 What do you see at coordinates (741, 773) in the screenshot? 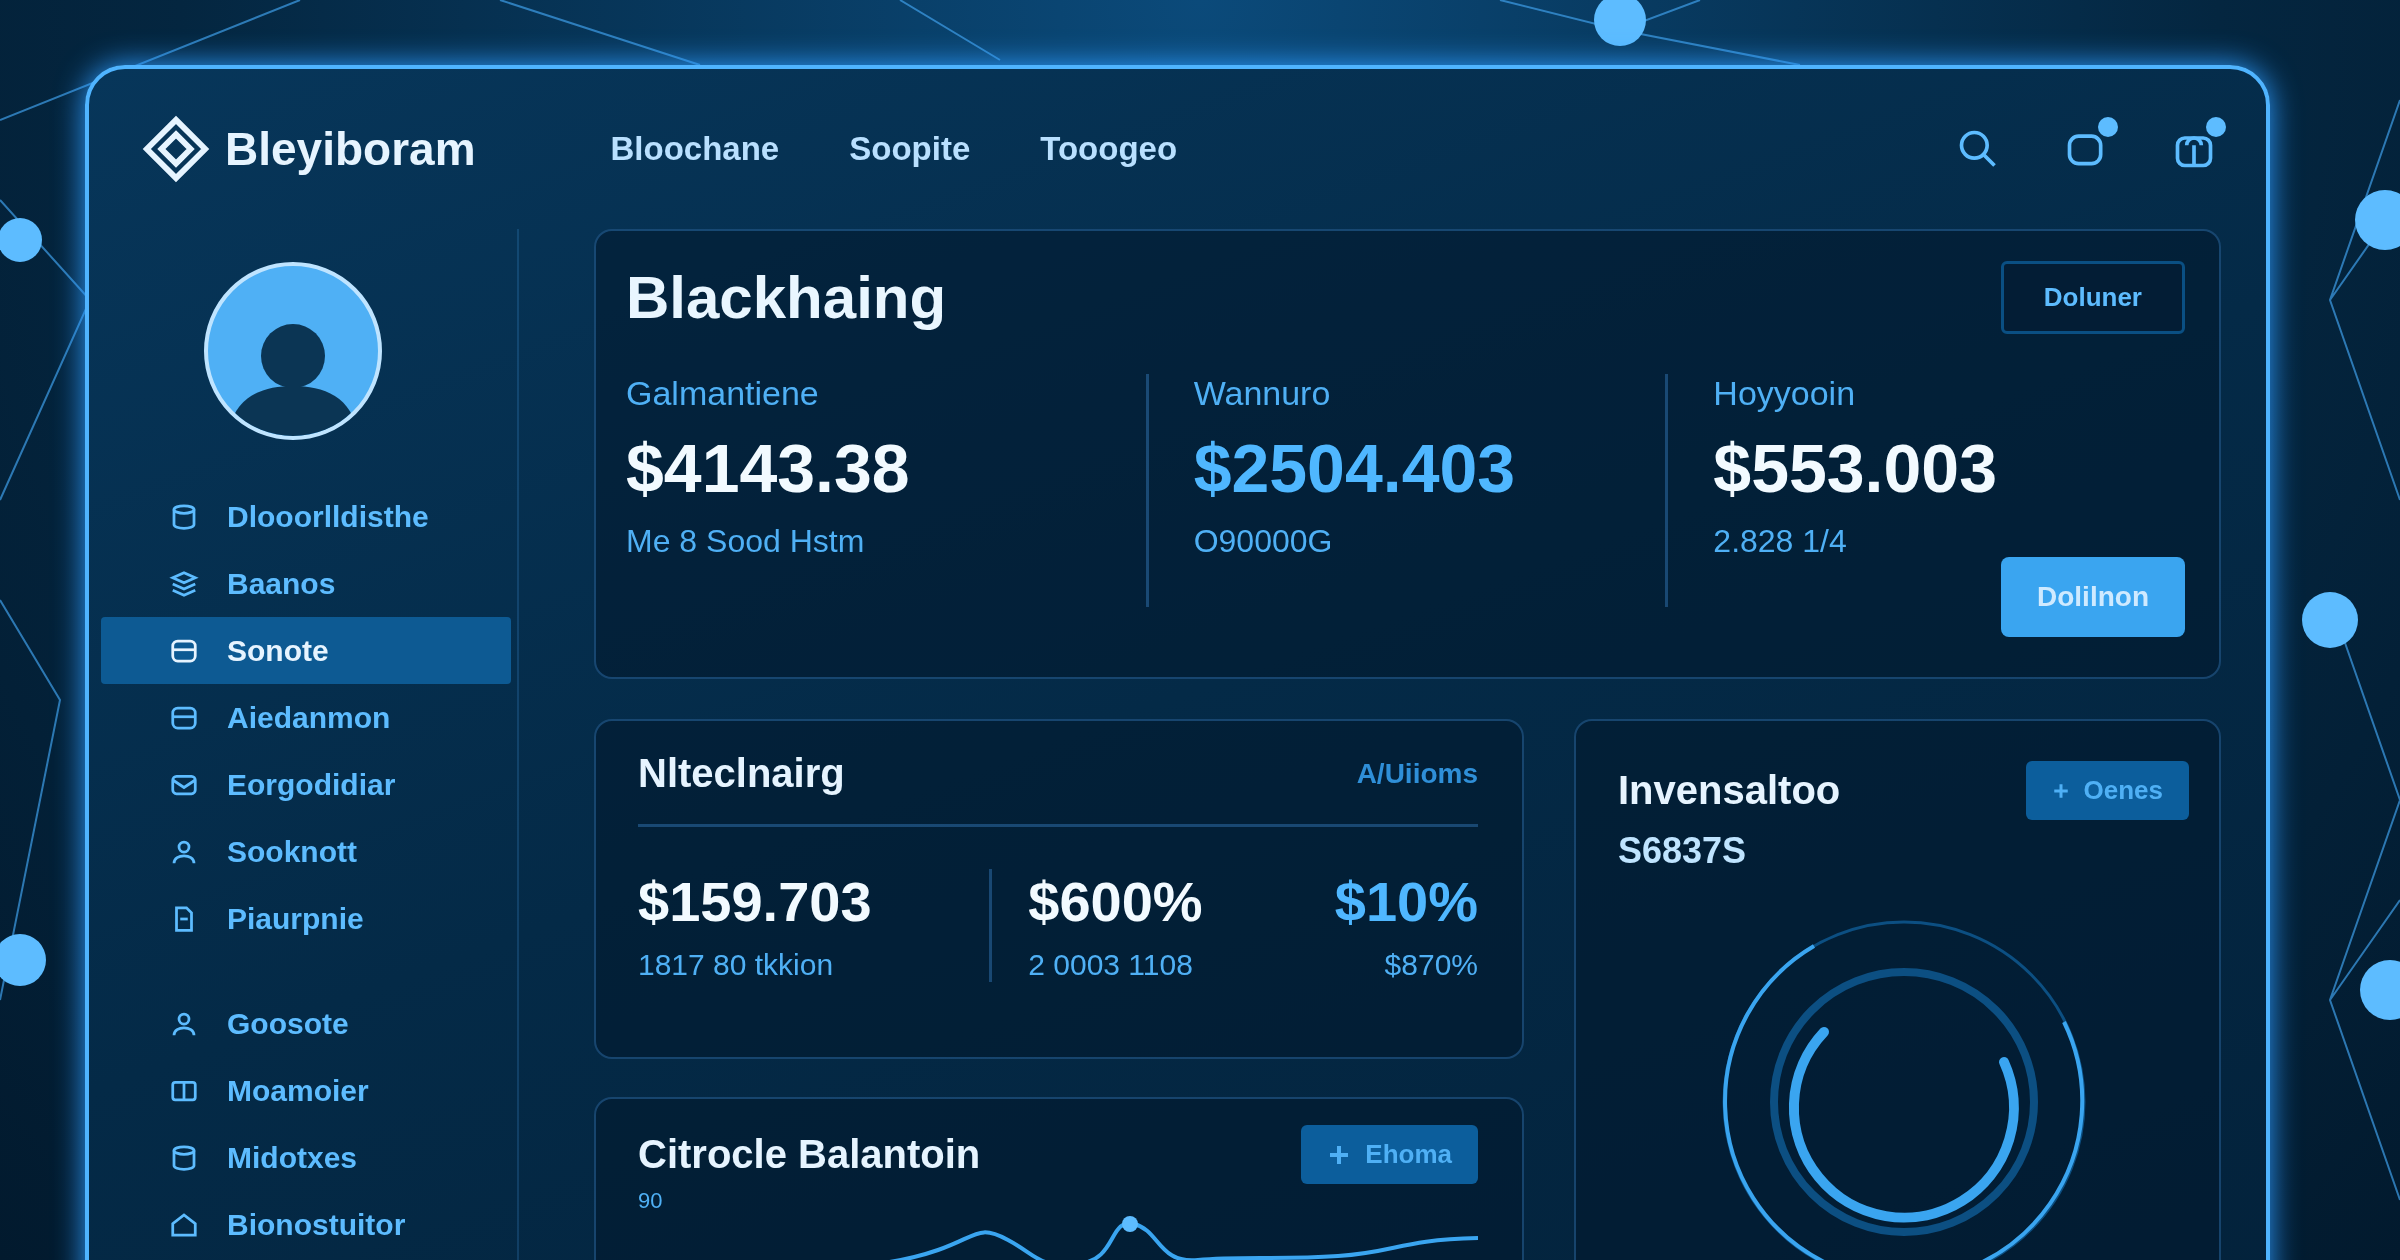
I see `card-title: Nlteclnairg` at bounding box center [741, 773].